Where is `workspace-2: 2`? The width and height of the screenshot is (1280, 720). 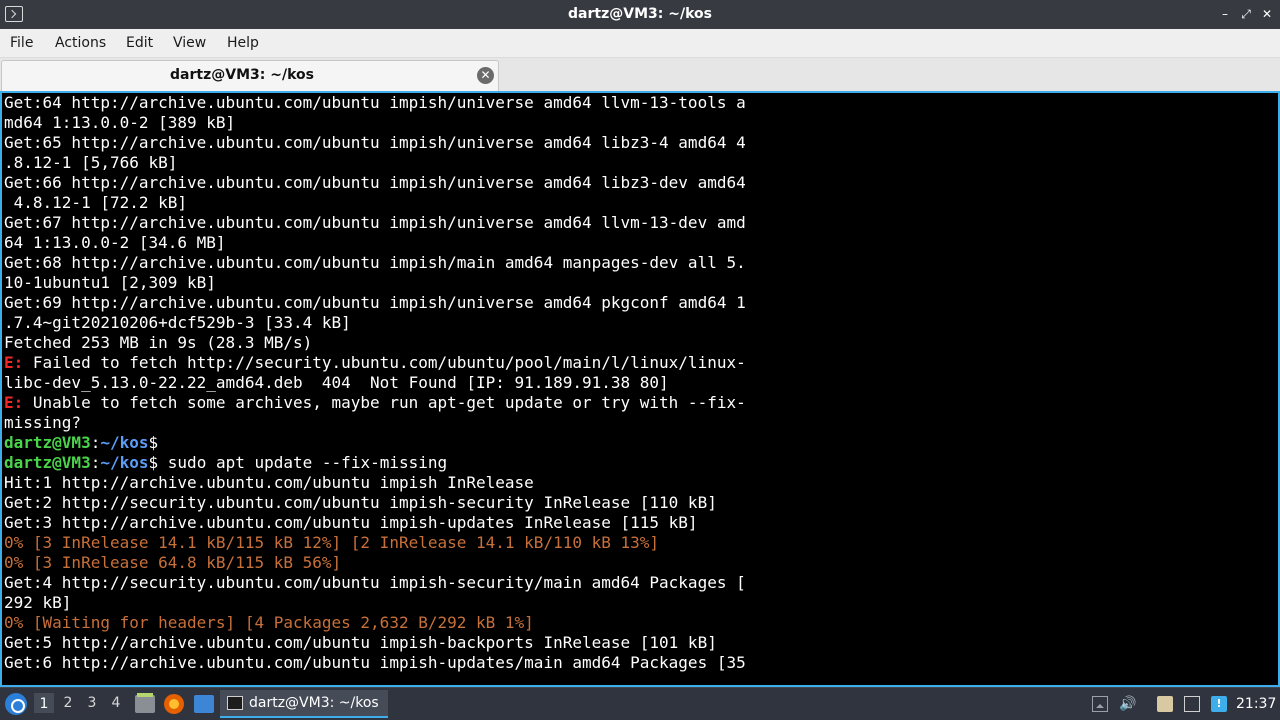 workspace-2: 2 is located at coordinates (68, 703).